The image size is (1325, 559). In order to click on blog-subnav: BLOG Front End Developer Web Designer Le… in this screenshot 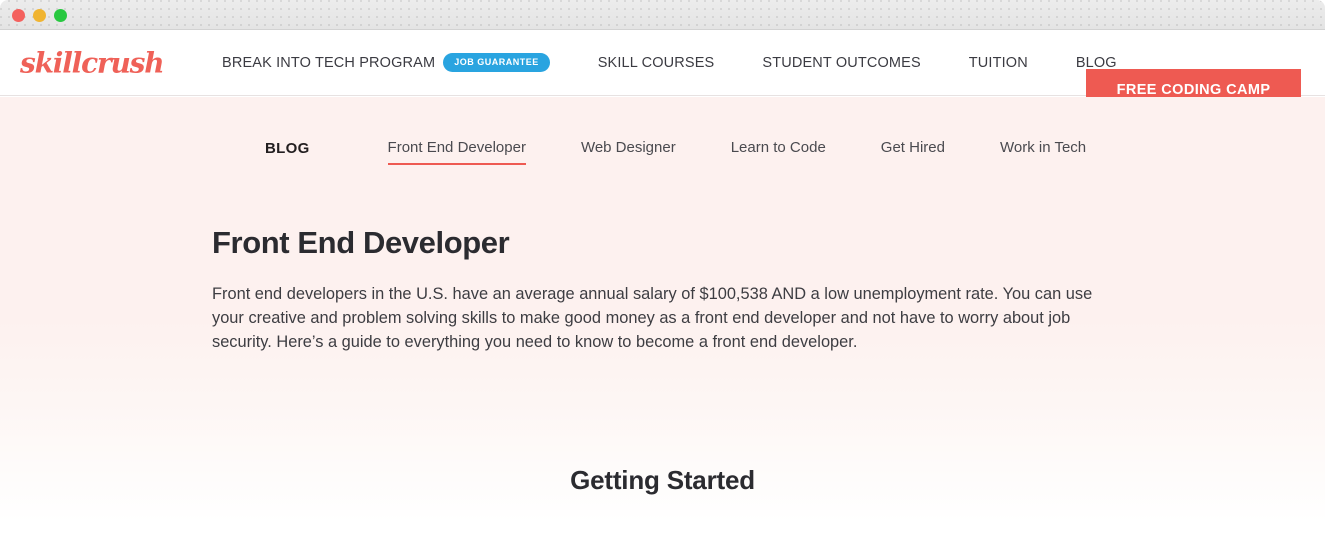, I will do `click(675, 152)`.